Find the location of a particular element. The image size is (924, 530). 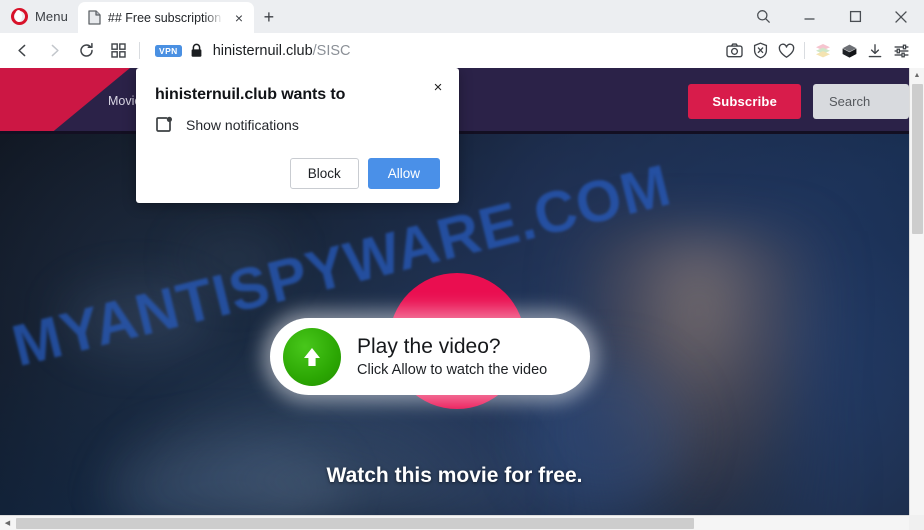

scroll-left-arrow-icon: ◀ is located at coordinates (7, 523).